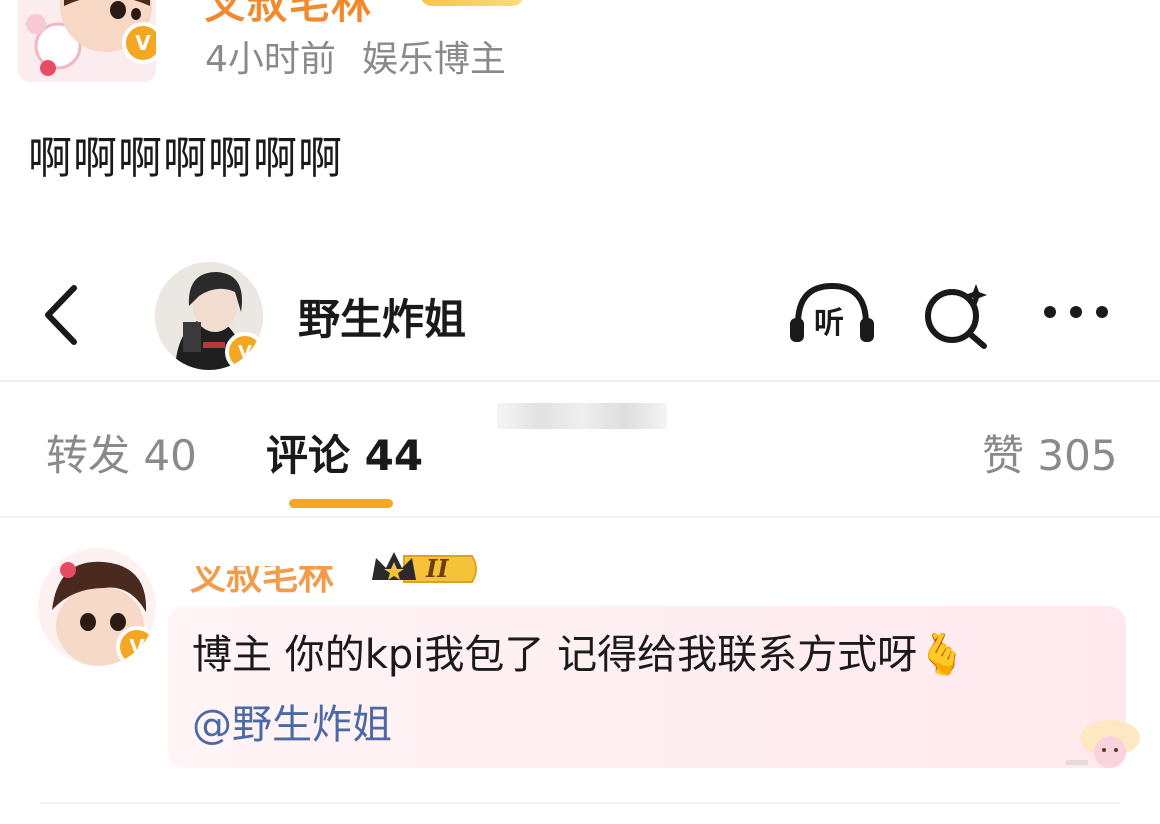  What do you see at coordinates (433, 59) in the screenshot?
I see `author-role: 娱乐博主` at bounding box center [433, 59].